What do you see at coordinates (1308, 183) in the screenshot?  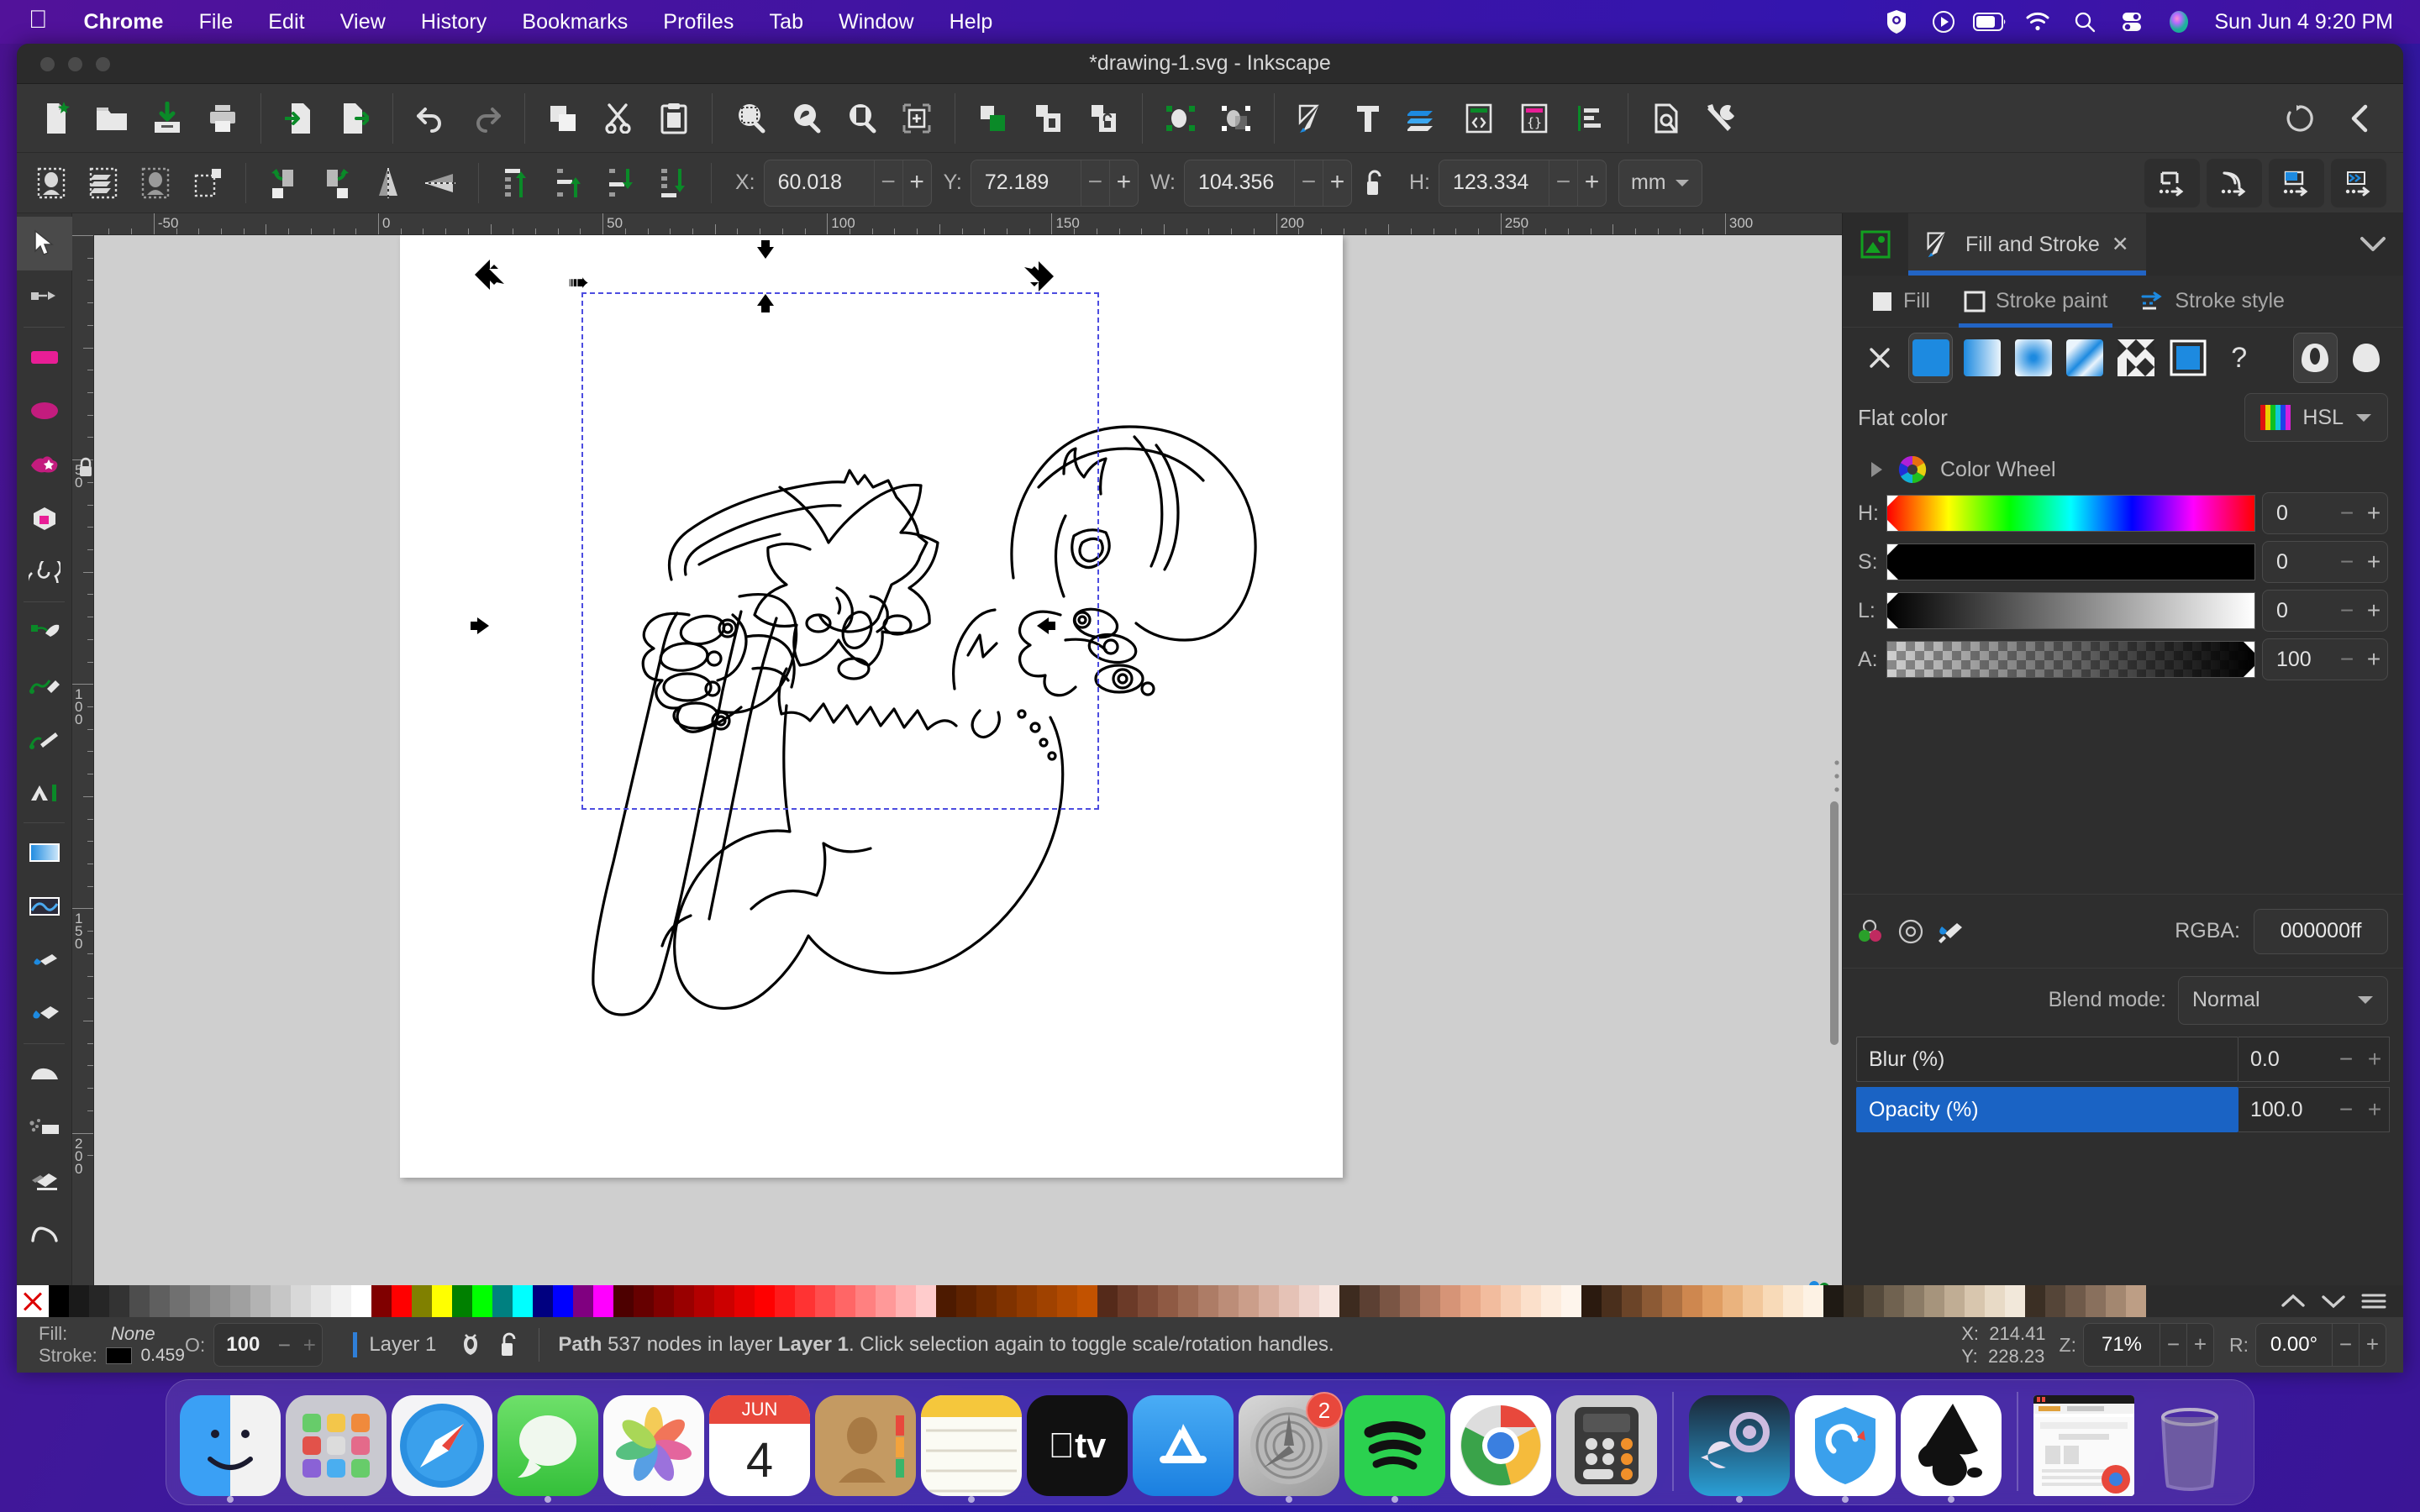 I see `w-decrement: −` at bounding box center [1308, 183].